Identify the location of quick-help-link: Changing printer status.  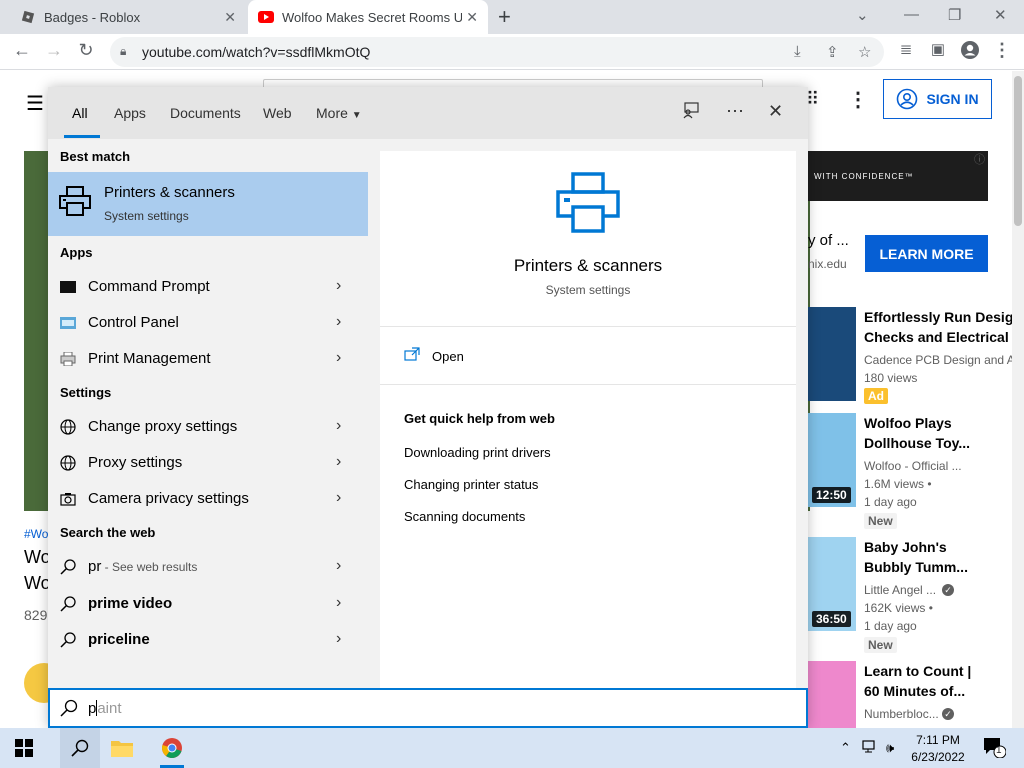
(471, 484).